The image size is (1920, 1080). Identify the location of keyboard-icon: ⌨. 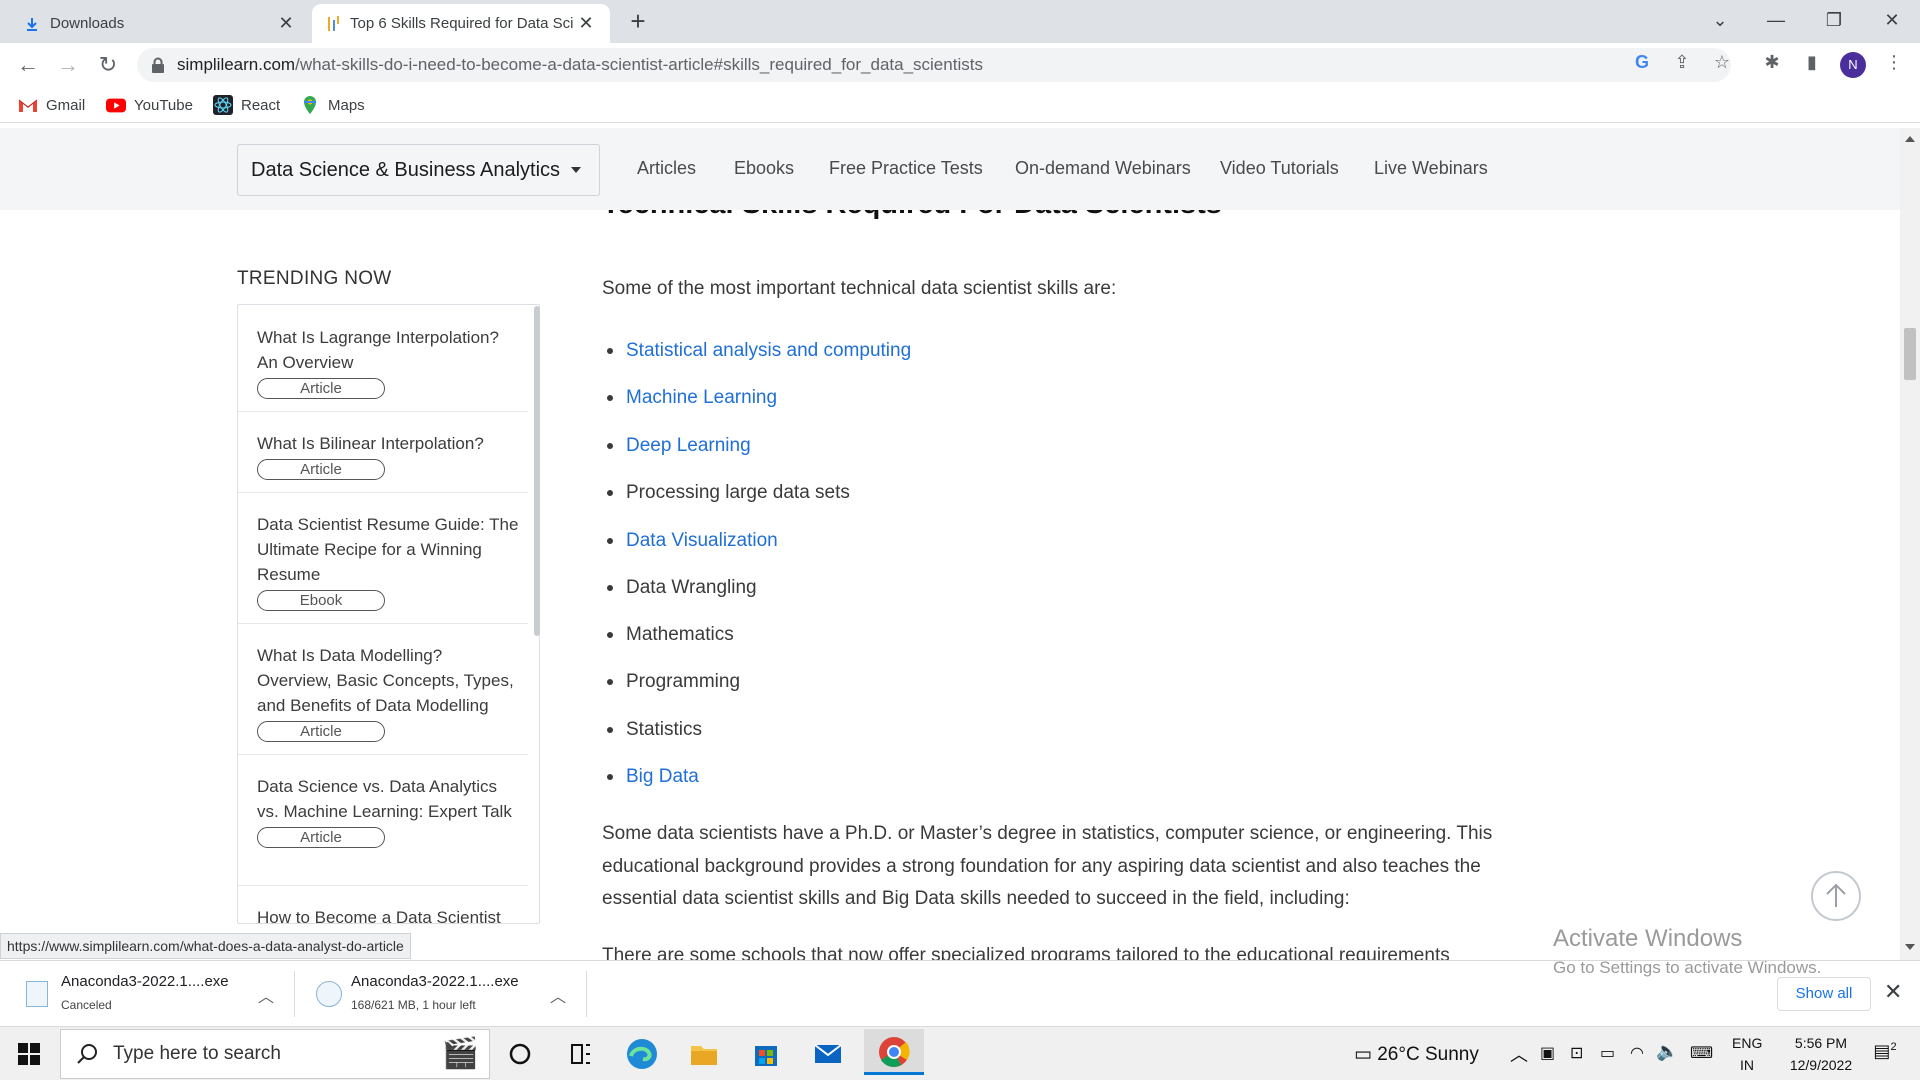
(1701, 1053).